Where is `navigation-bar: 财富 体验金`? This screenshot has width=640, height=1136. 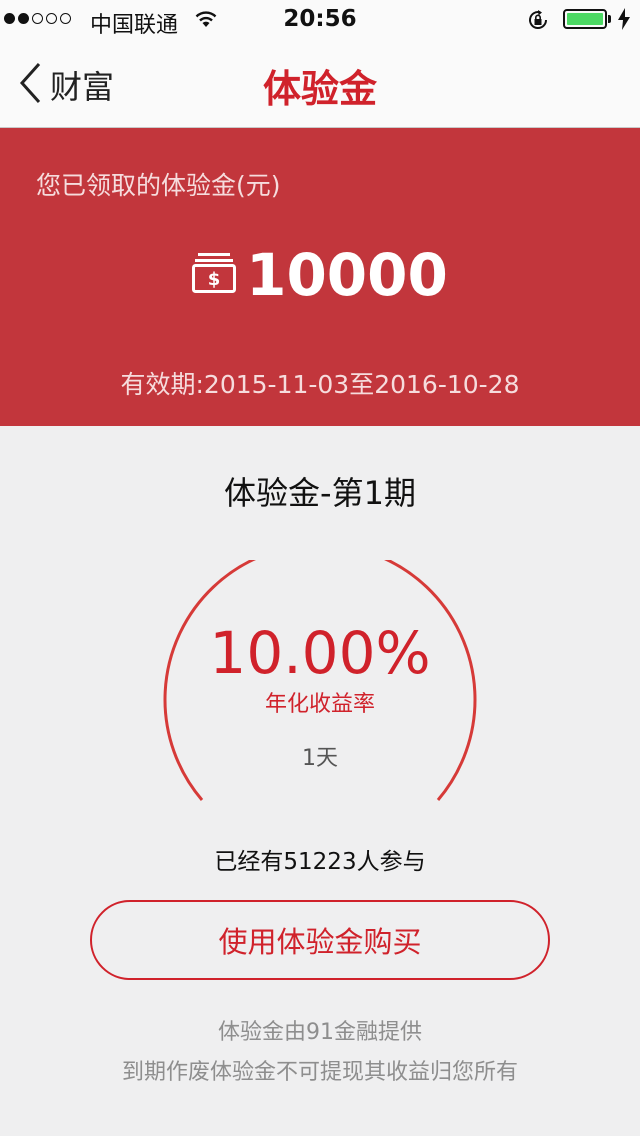
navigation-bar: 财富 体验金 is located at coordinates (320, 85).